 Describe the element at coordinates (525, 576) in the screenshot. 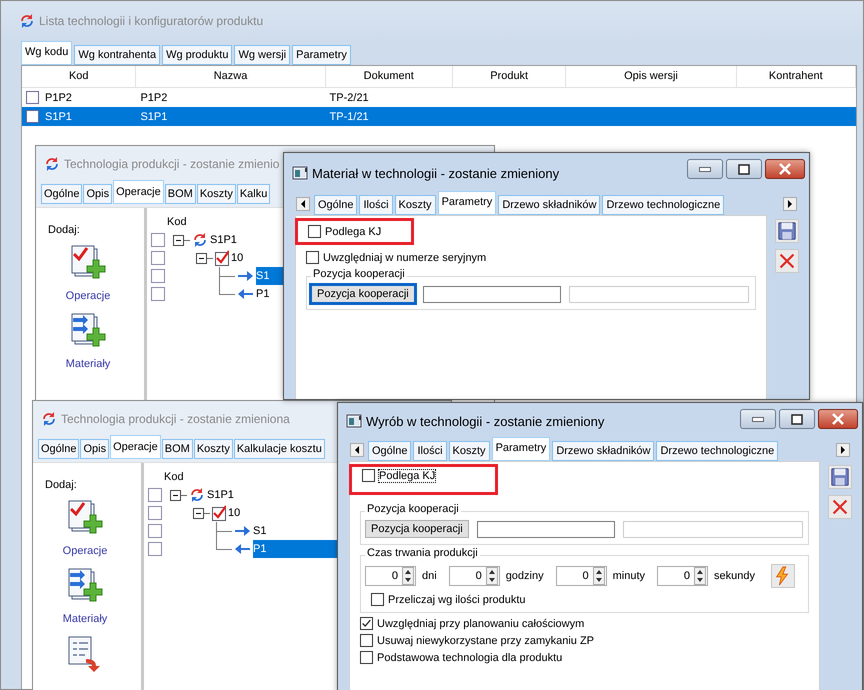

I see `unit-label: godziny` at that location.